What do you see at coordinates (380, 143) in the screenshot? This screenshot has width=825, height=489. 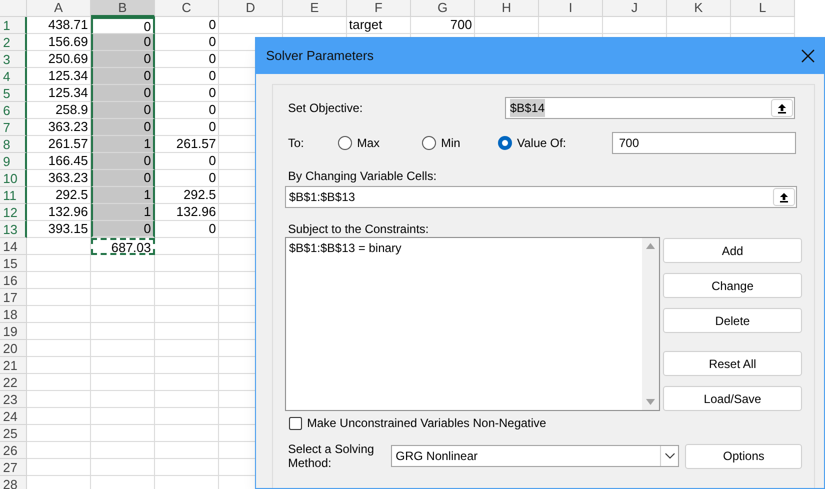 I see `radio-option: Max` at bounding box center [380, 143].